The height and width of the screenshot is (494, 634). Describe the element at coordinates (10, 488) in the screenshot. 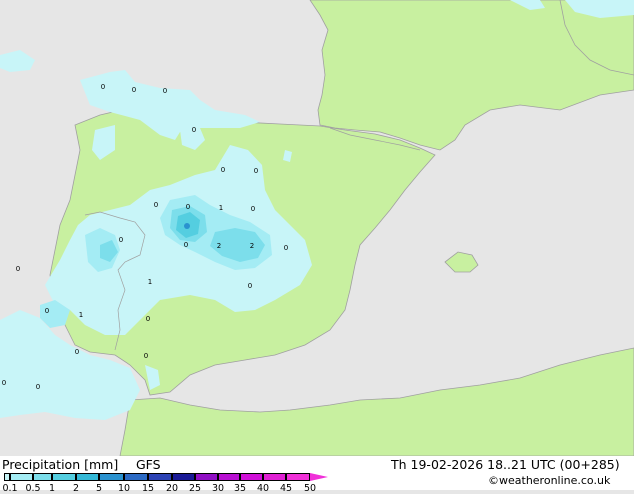

I see `legend-tick-label: 0.1` at that location.